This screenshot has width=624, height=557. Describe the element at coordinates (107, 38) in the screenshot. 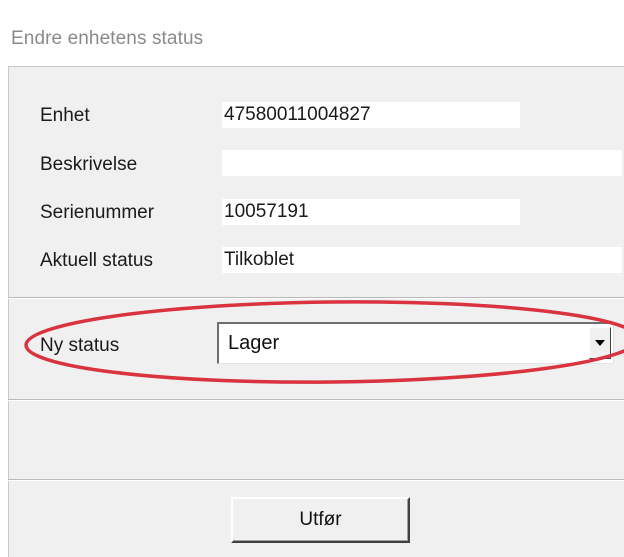

I see `window-title: Endre enhetens status` at that location.